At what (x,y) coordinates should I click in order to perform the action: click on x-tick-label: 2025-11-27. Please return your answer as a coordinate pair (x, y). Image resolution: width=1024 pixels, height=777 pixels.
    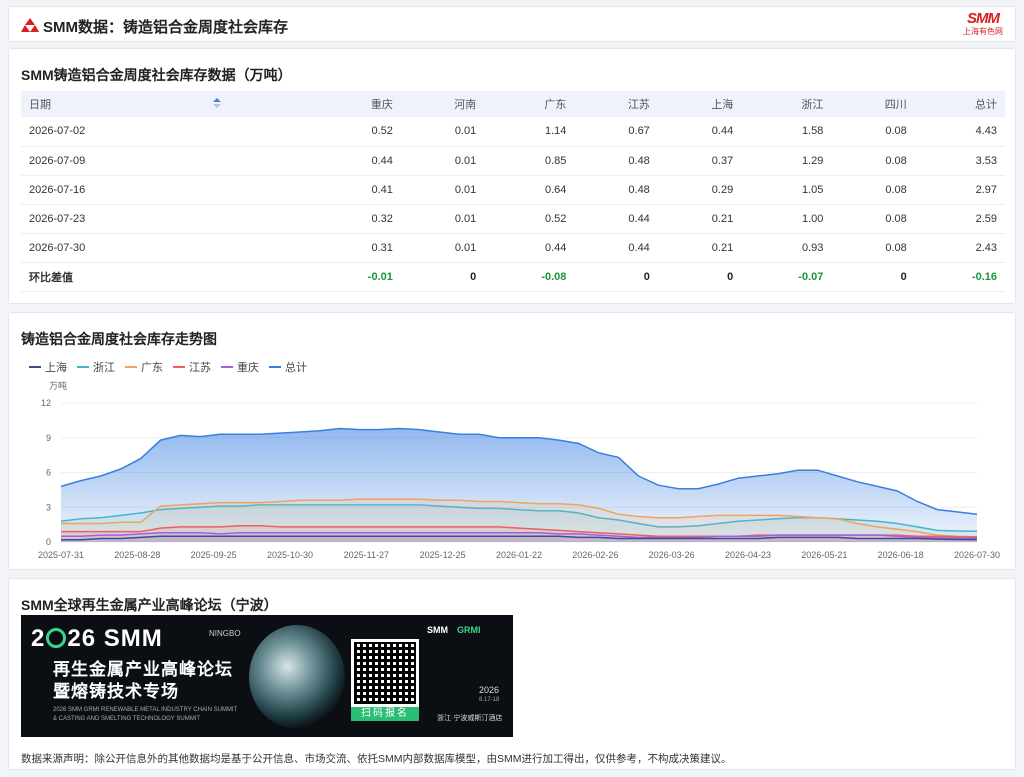
    Looking at the image, I should click on (366, 555).